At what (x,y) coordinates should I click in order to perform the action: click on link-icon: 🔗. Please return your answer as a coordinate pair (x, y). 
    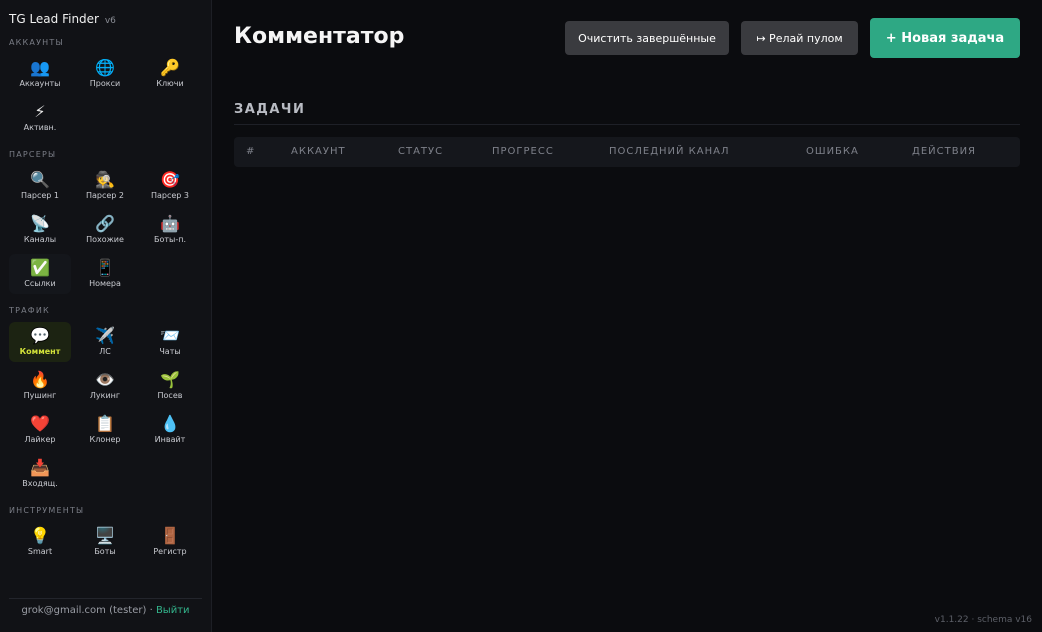
    Looking at the image, I should click on (105, 223).